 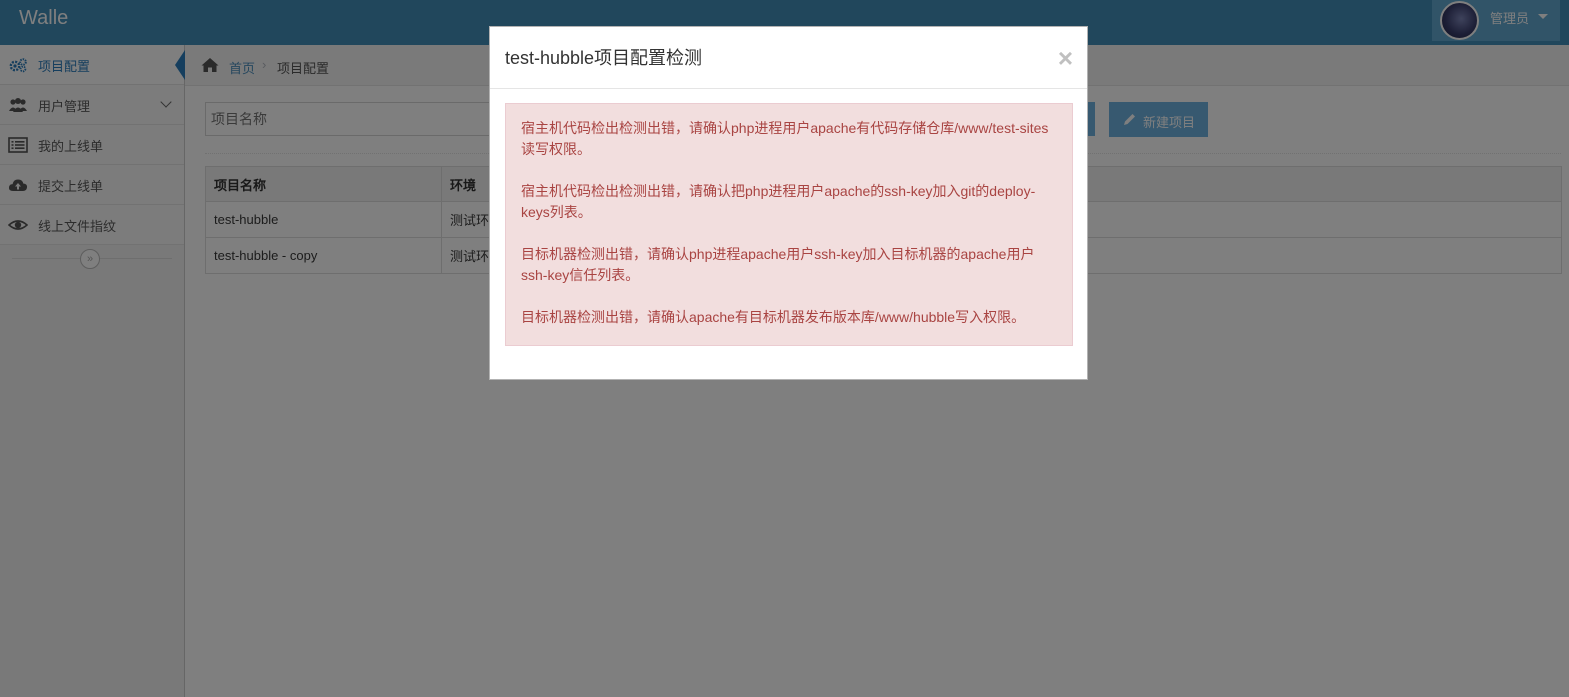 What do you see at coordinates (604, 58) in the screenshot?
I see `modal-title: test-hubble项目配置检测` at bounding box center [604, 58].